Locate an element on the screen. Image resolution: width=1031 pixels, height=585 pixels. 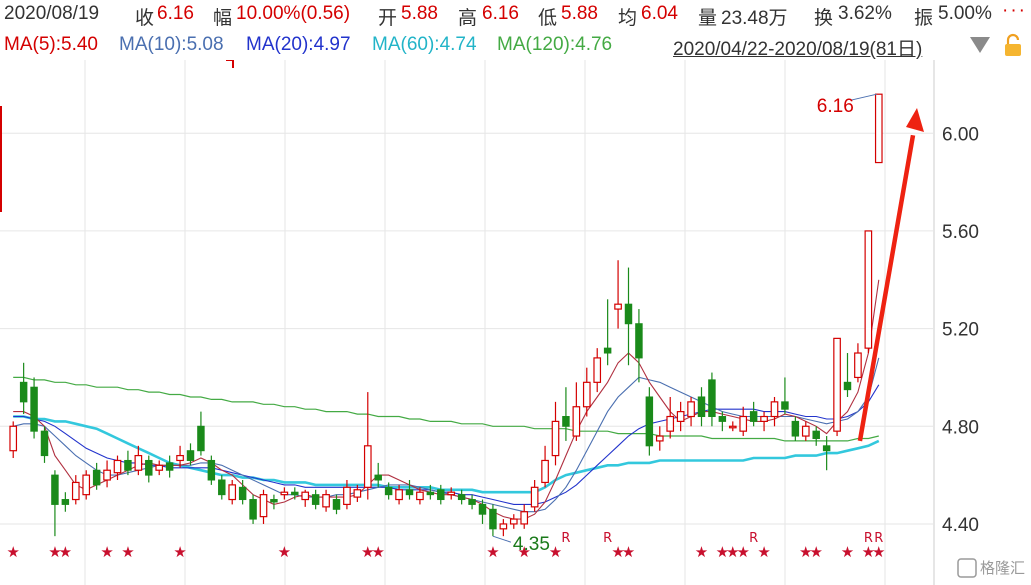
y-axis-ticks: 6.00 5.60 5.20 4.80 4.40 is located at coordinates (960, 330).